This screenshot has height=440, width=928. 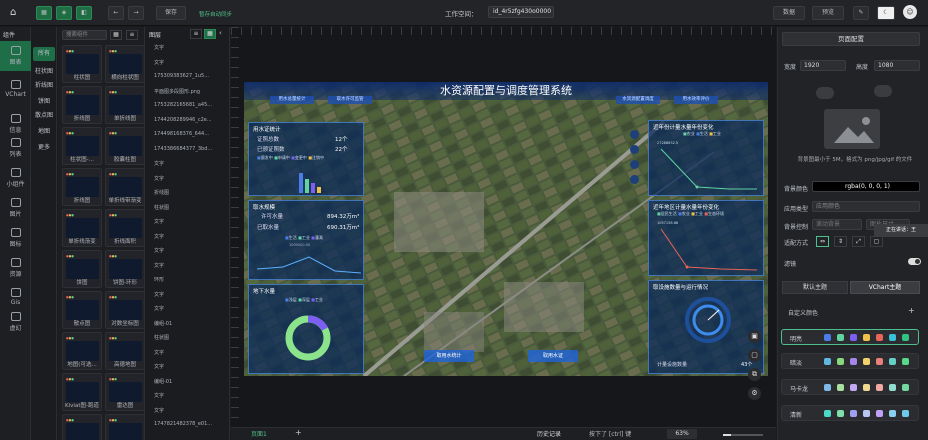 I want to click on component-thumb: ●●● 横向柱状图, so click(x=124, y=64).